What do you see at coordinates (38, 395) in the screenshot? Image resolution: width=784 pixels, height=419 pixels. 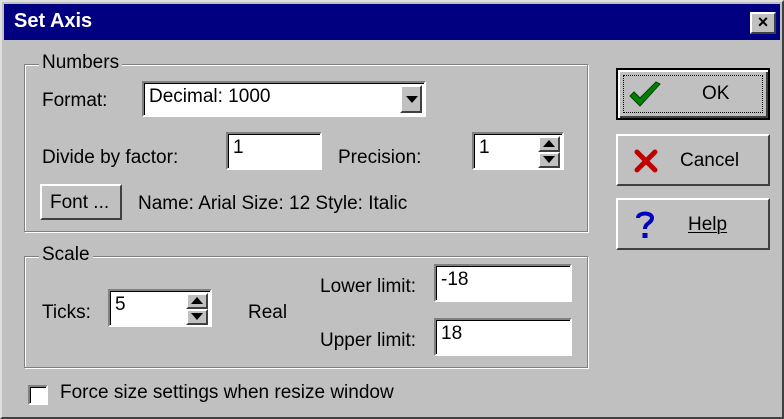 I see `force-size-checkbox` at bounding box center [38, 395].